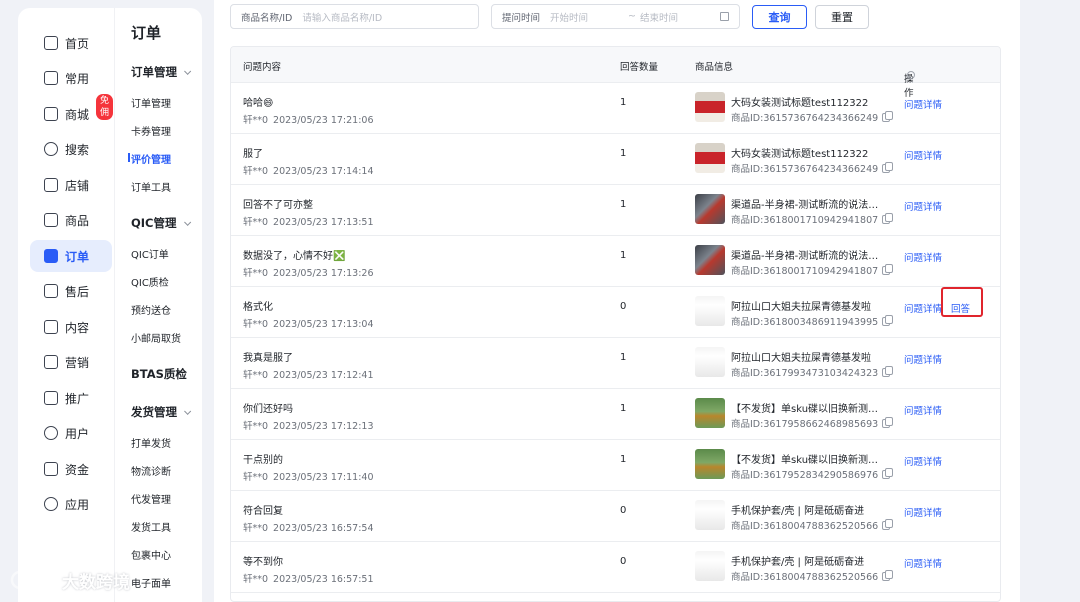  Describe the element at coordinates (149, 158) in the screenshot. I see `subnav-item-review: 评价管理` at that location.